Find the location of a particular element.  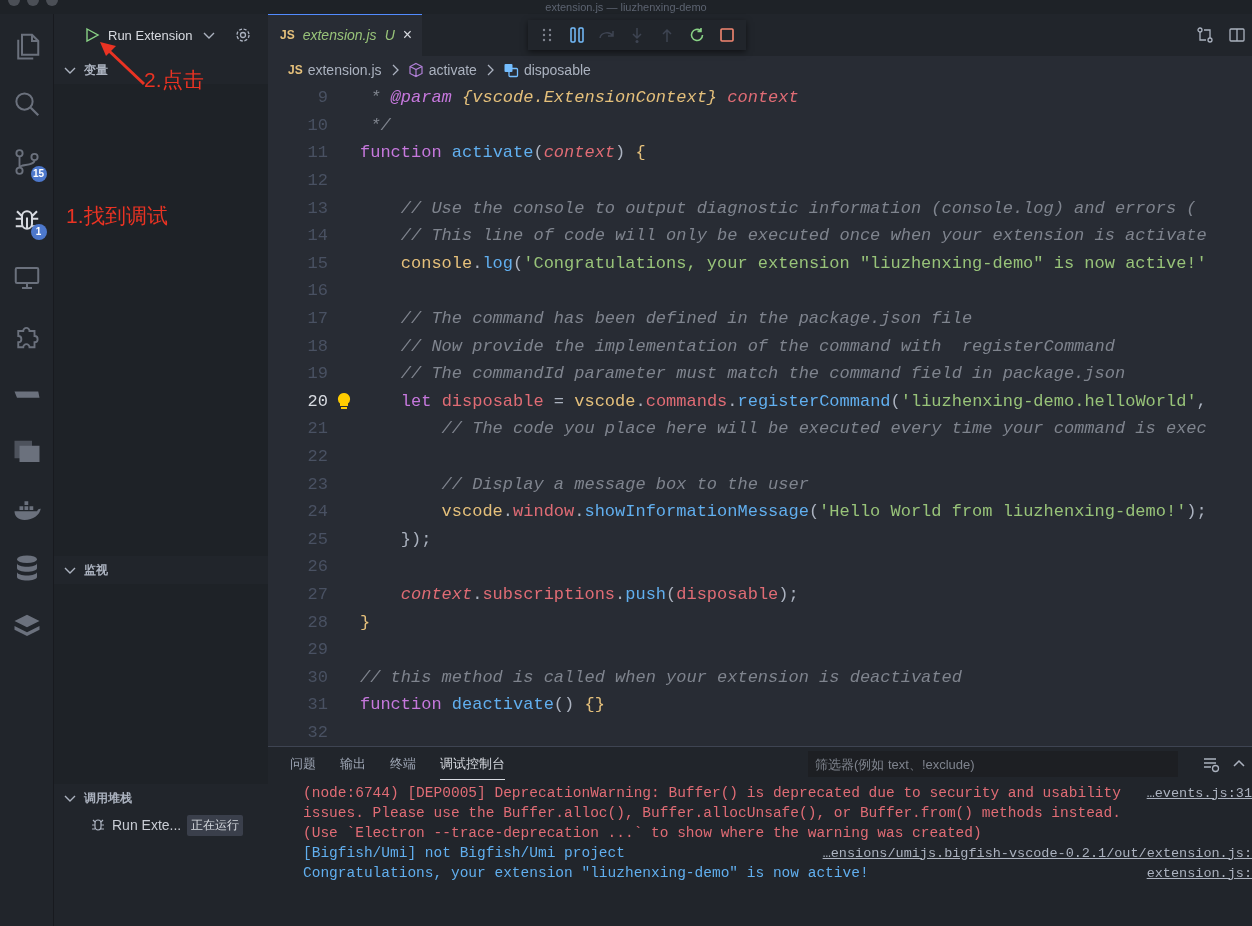

launch-config-label: Run Extension is located at coordinates (150, 35).